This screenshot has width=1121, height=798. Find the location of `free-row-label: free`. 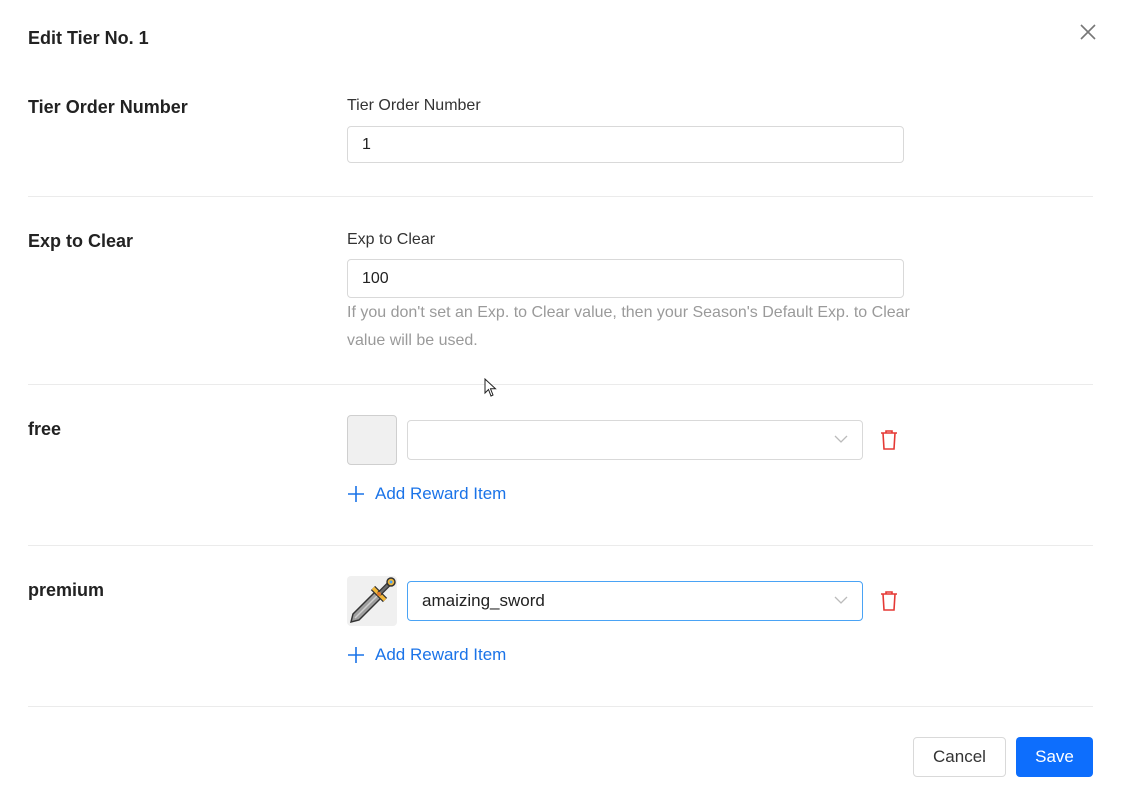

free-row-label: free is located at coordinates (45, 429).